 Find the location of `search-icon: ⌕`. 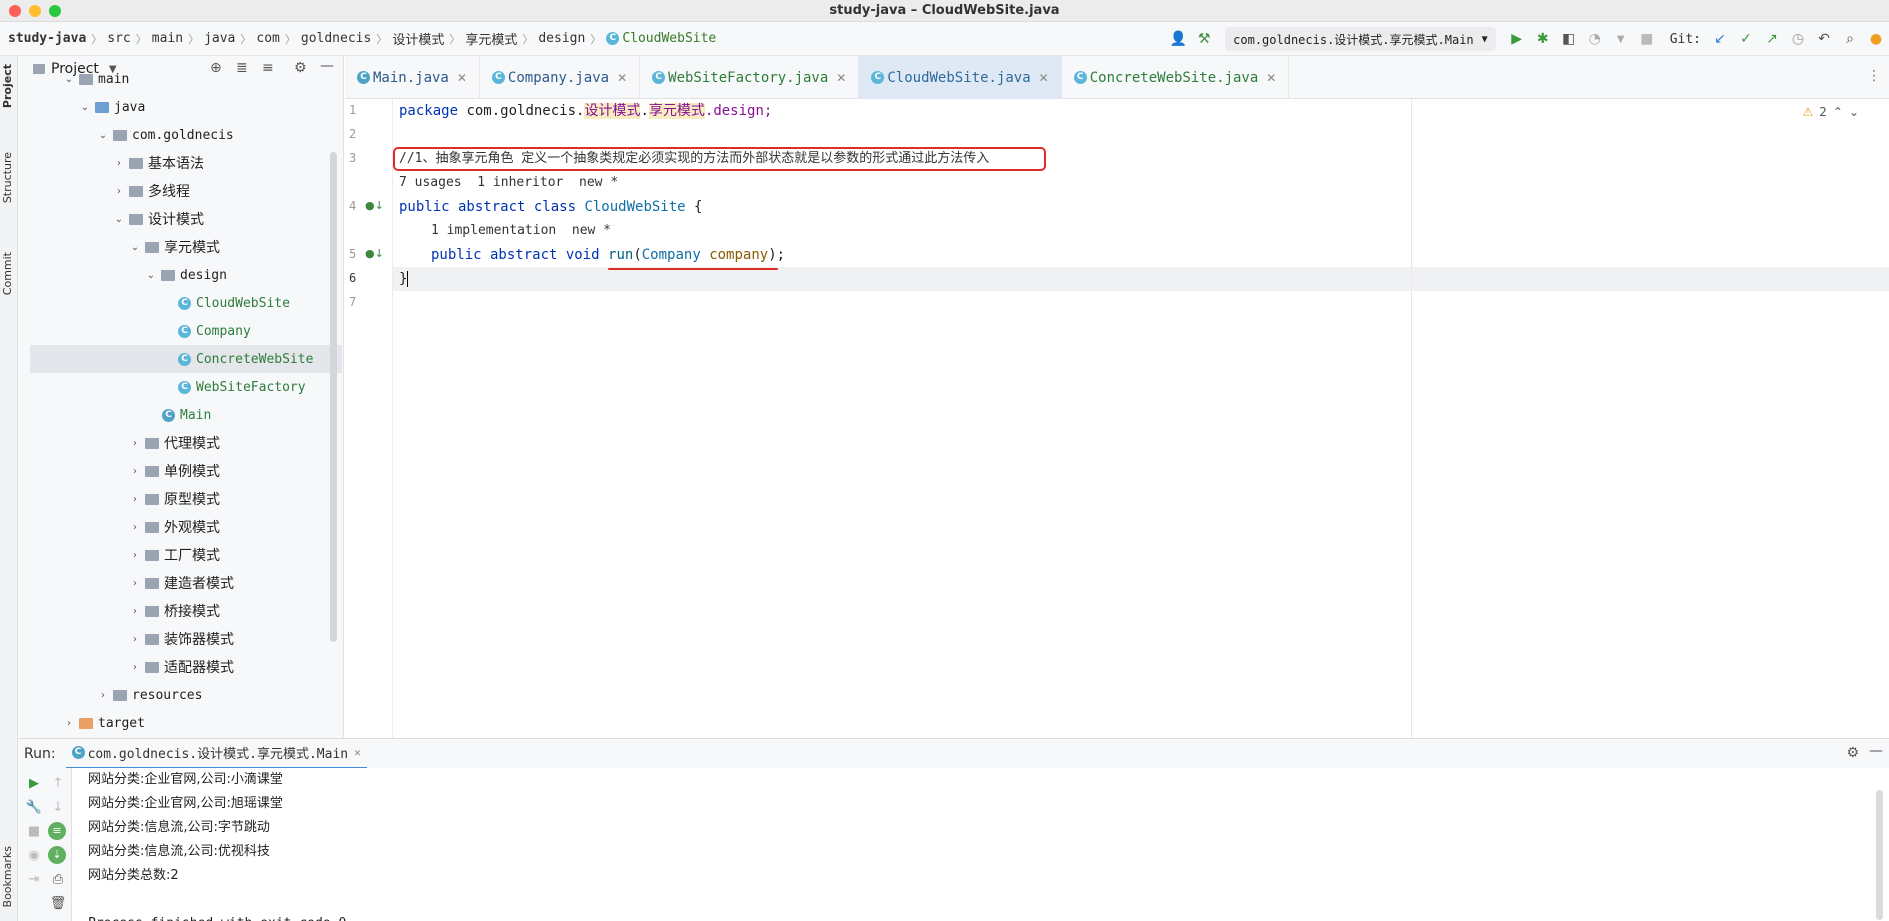

search-icon: ⌕ is located at coordinates (1850, 39).